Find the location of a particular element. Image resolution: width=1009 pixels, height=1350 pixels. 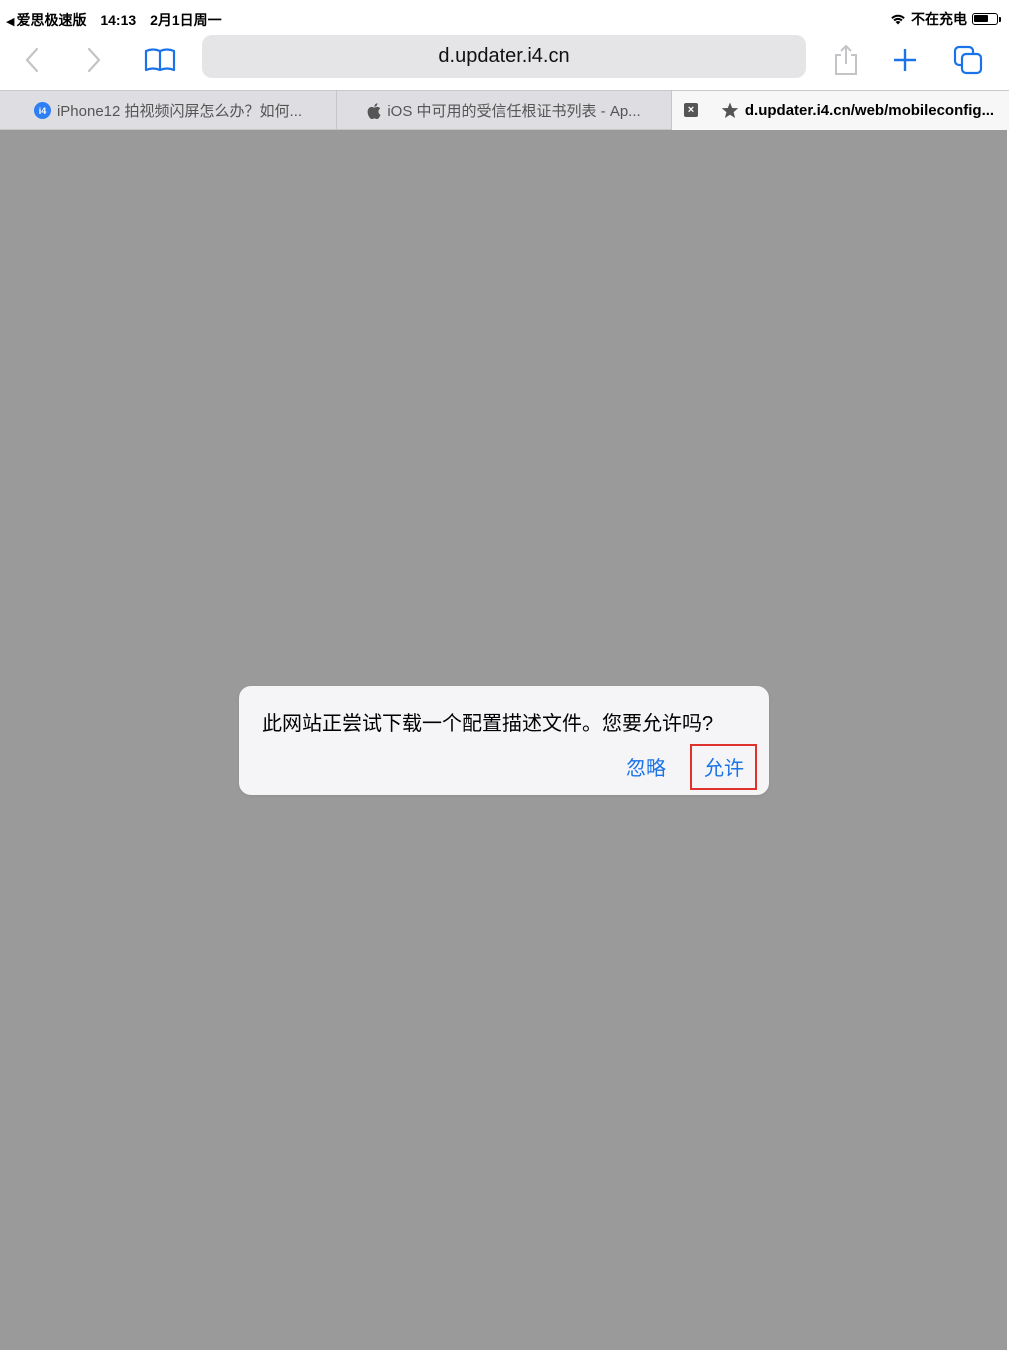

bookmarks-icon is located at coordinates (160, 60).